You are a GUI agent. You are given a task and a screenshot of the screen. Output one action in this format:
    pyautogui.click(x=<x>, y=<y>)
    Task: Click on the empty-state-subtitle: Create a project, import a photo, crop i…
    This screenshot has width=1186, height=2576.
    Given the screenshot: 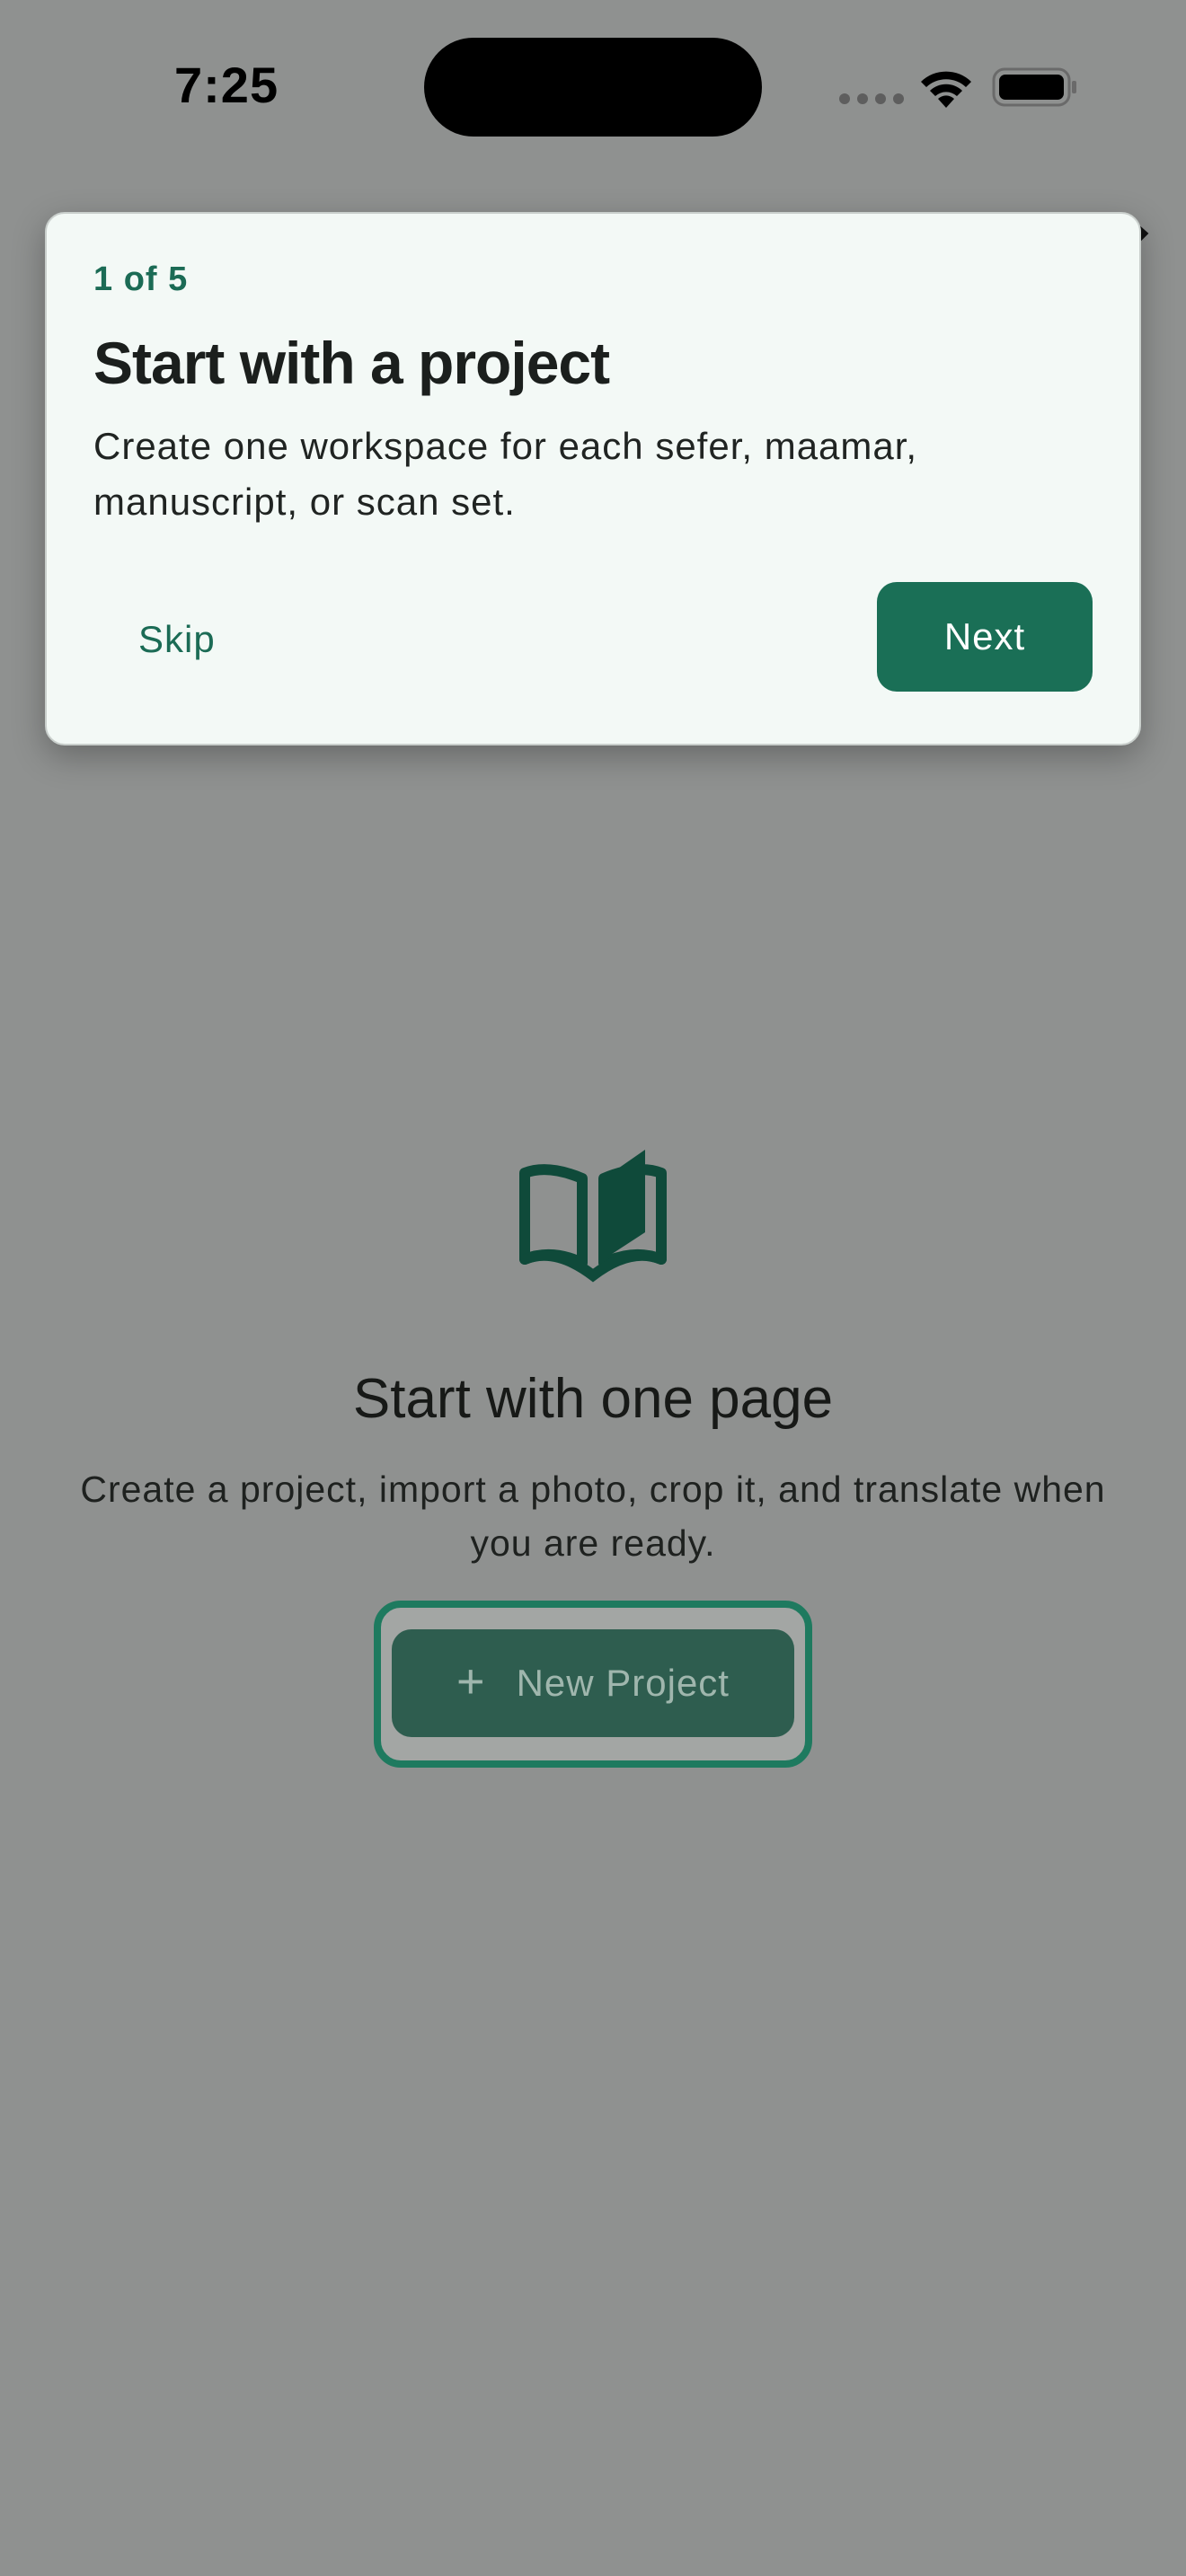 What is the action you would take?
    pyautogui.click(x=593, y=1516)
    